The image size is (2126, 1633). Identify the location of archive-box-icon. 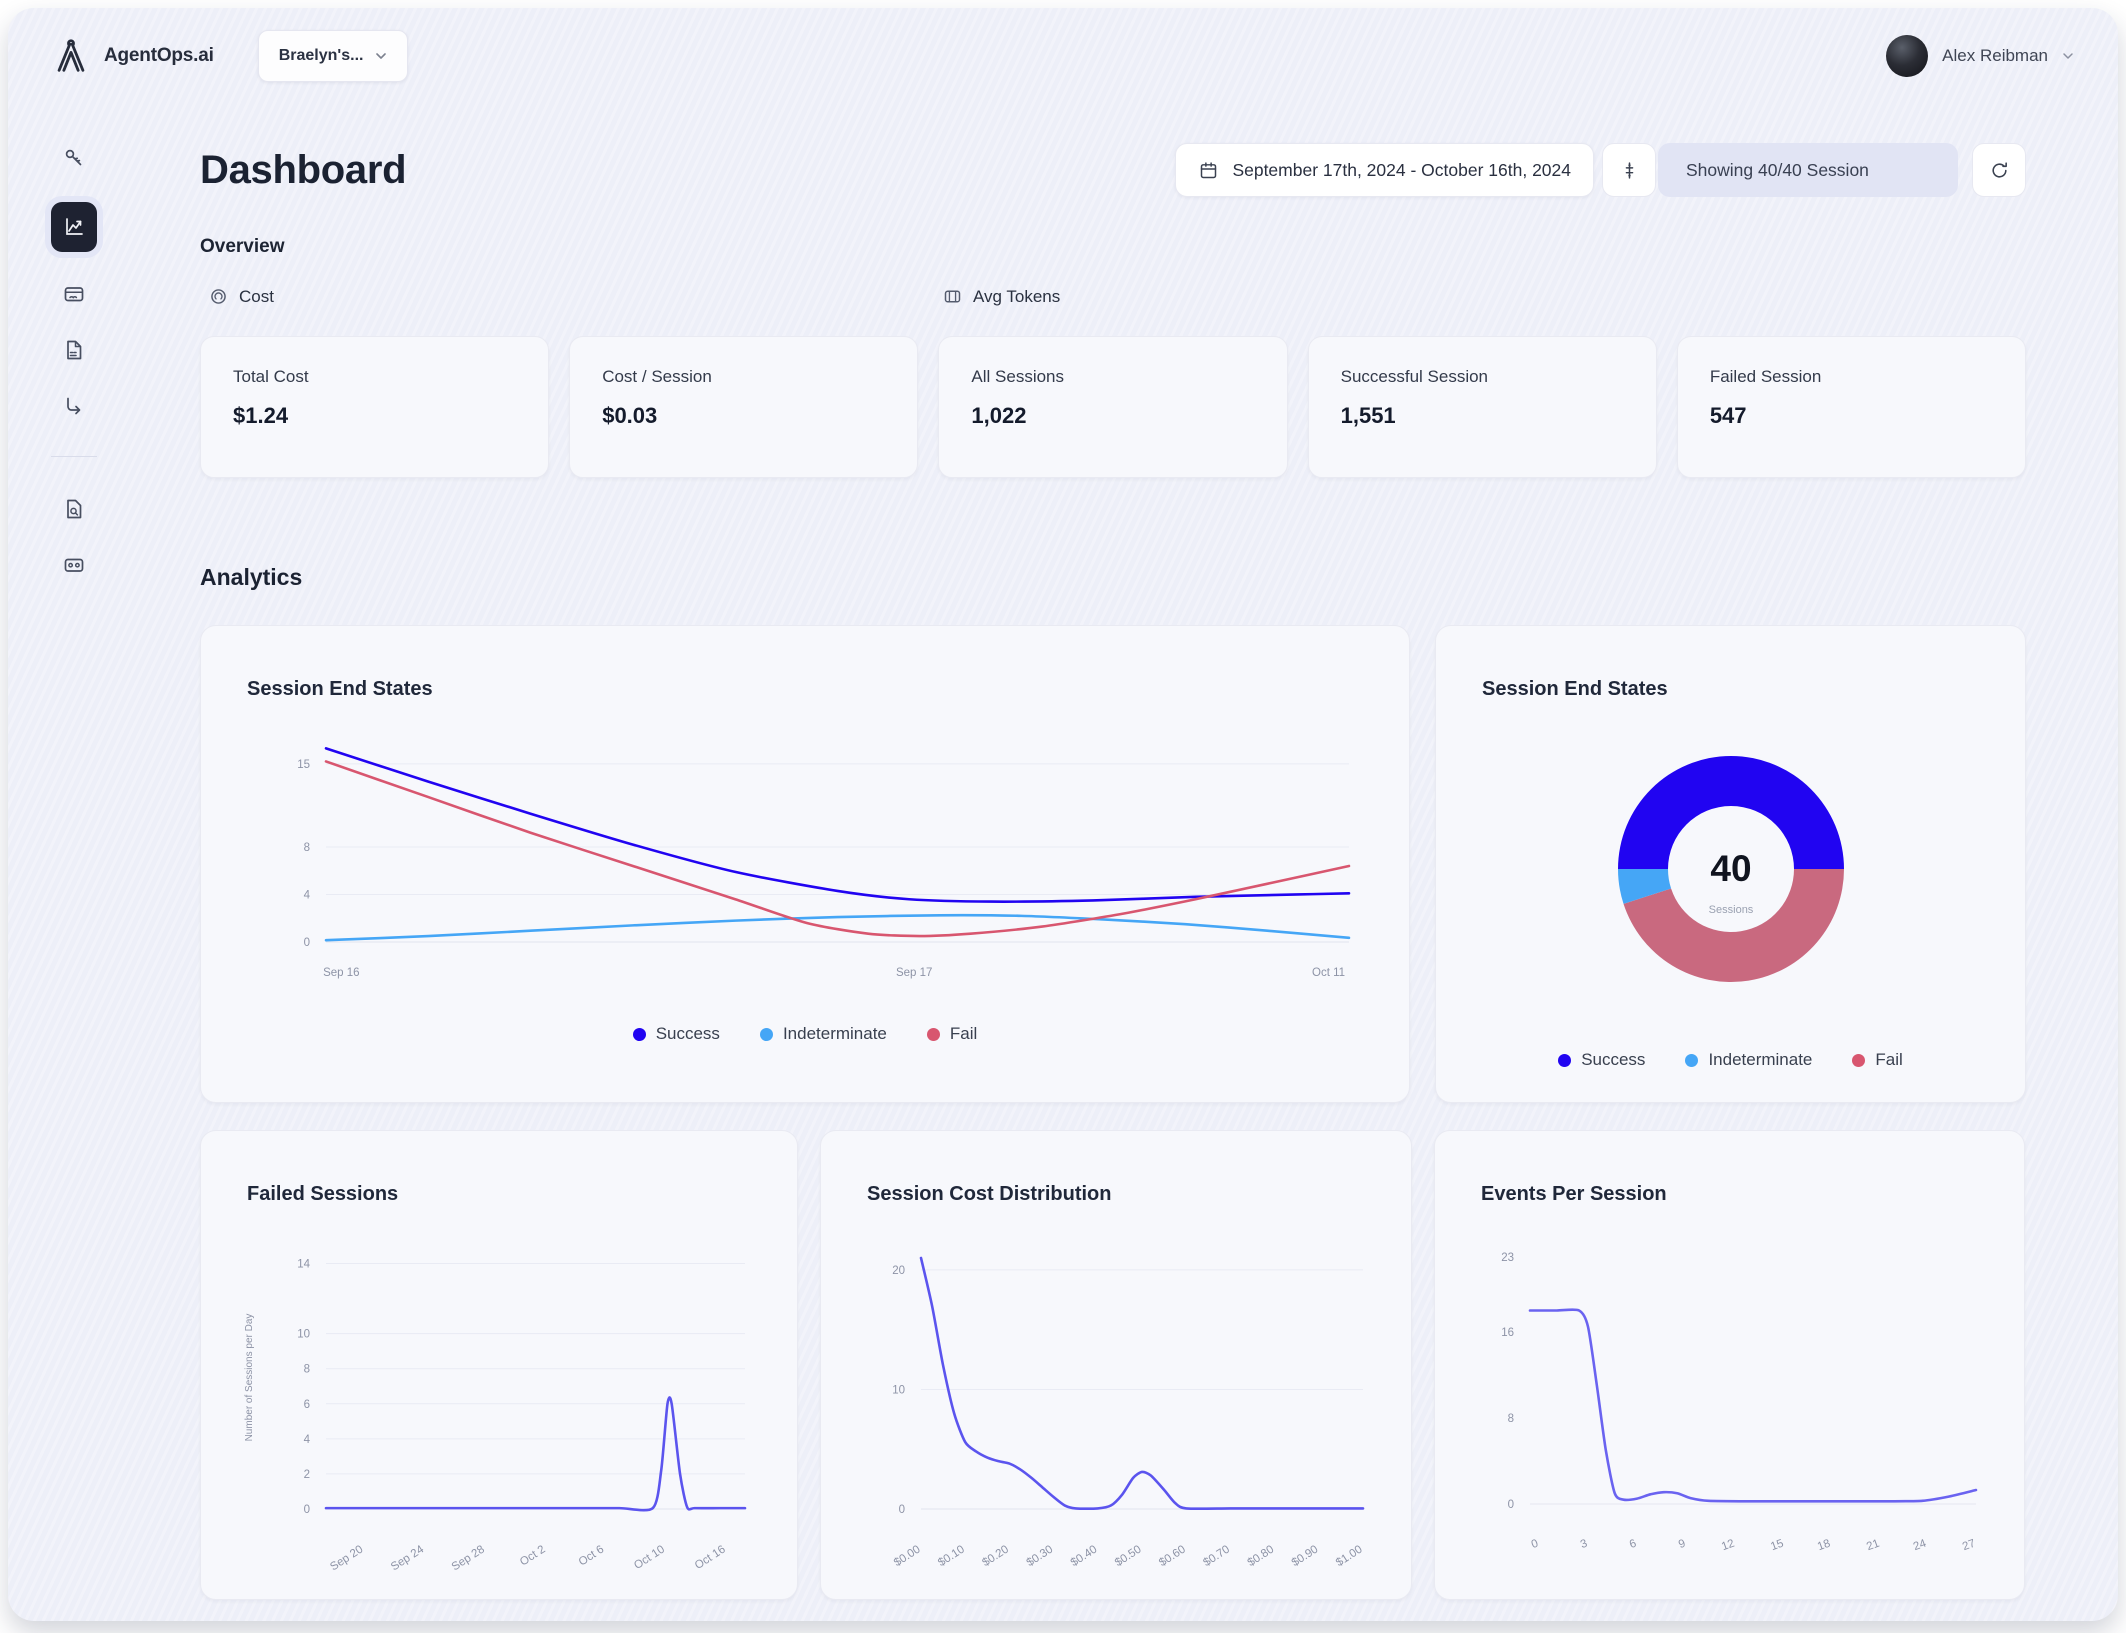
(74, 294).